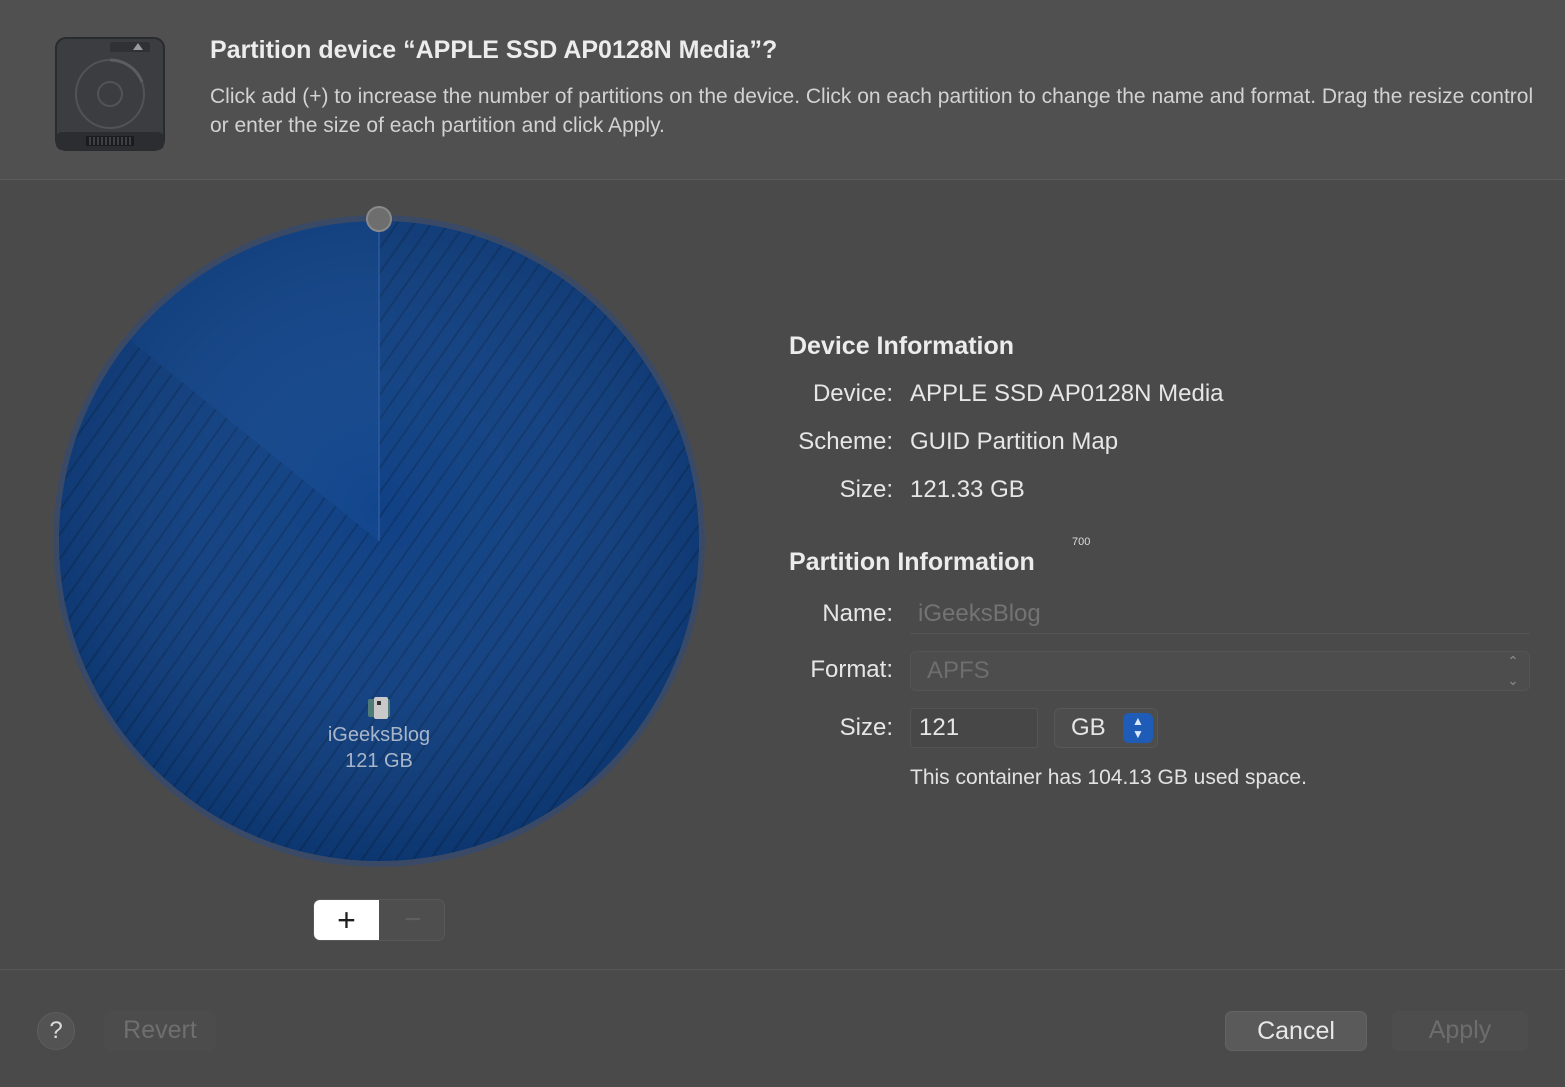 The width and height of the screenshot is (1565, 1087). What do you see at coordinates (857, 613) in the screenshot?
I see `name-label: Name:` at bounding box center [857, 613].